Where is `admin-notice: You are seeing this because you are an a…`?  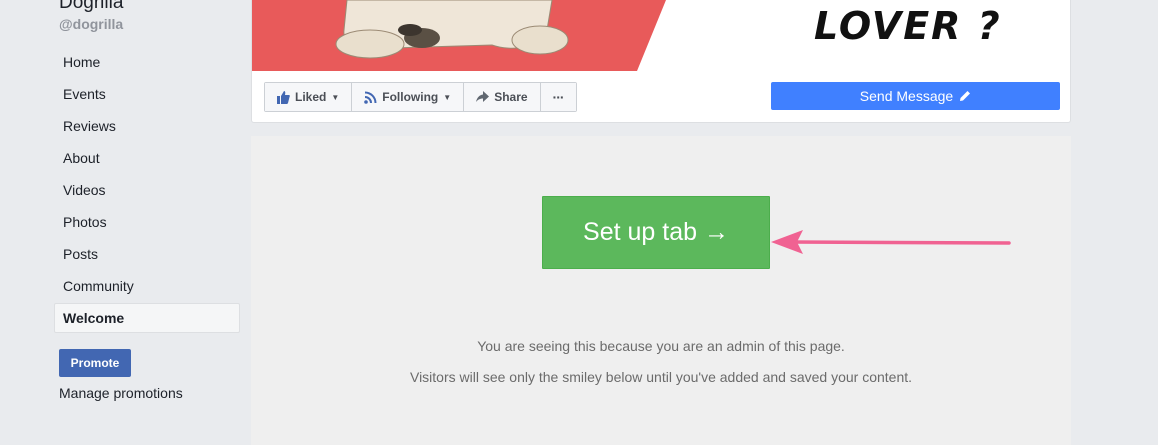
admin-notice: You are seeing this because you are an a… is located at coordinates (661, 346).